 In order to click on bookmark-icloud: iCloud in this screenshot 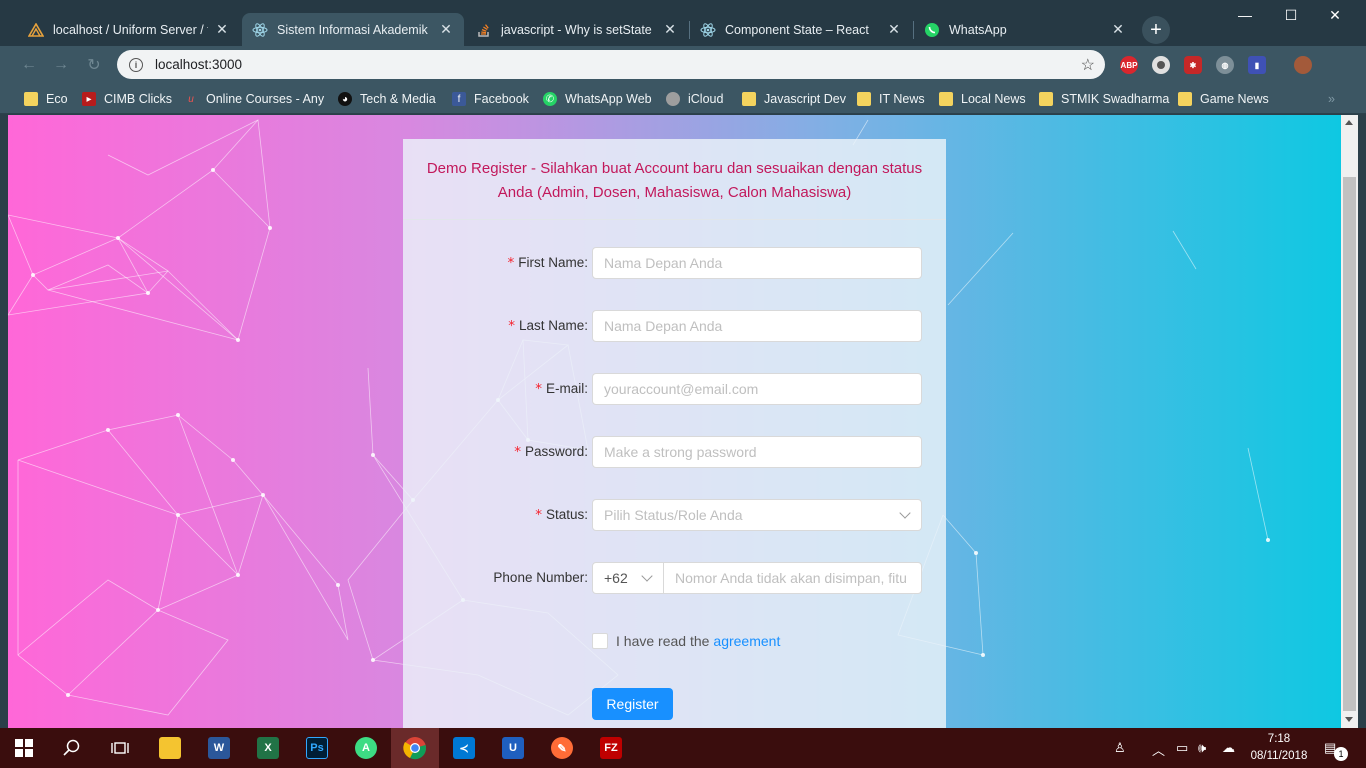, I will do `click(694, 99)`.